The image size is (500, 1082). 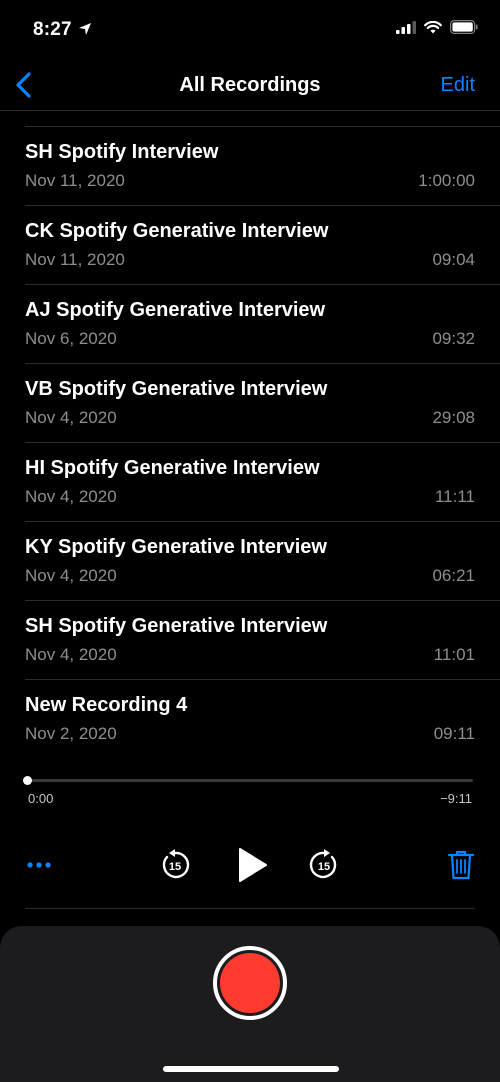 What do you see at coordinates (453, 259) in the screenshot?
I see `recording-duration: 09:04` at bounding box center [453, 259].